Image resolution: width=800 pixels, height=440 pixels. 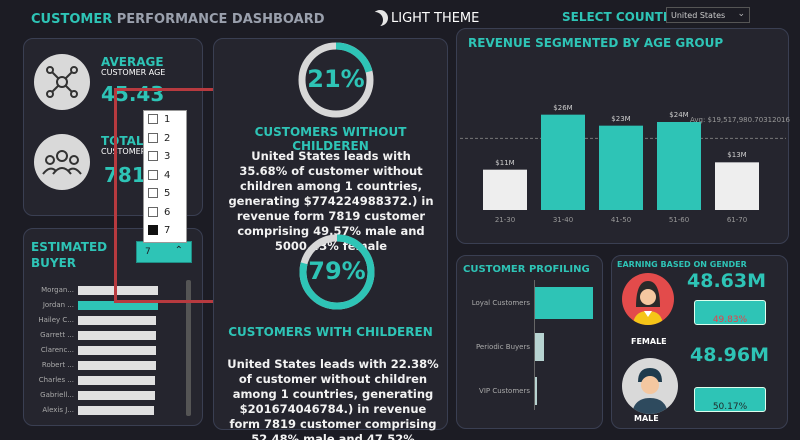 What do you see at coordinates (504, 391) in the screenshot?
I see `profiling-label: VIP Customers` at bounding box center [504, 391].